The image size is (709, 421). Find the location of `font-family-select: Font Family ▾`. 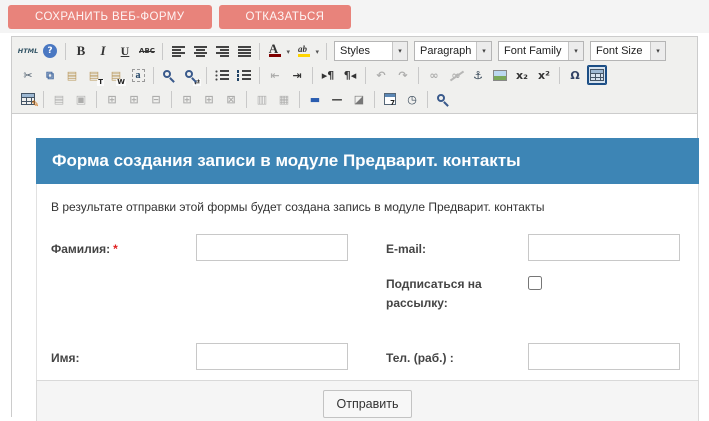

font-family-select: Font Family ▾ is located at coordinates (541, 51).